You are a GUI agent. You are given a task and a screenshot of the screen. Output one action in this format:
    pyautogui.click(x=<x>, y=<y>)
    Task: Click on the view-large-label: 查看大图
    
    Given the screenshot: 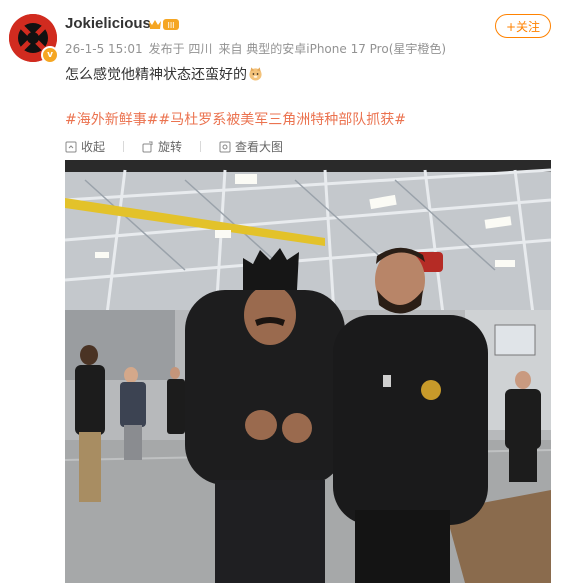 What is the action you would take?
    pyautogui.click(x=259, y=147)
    